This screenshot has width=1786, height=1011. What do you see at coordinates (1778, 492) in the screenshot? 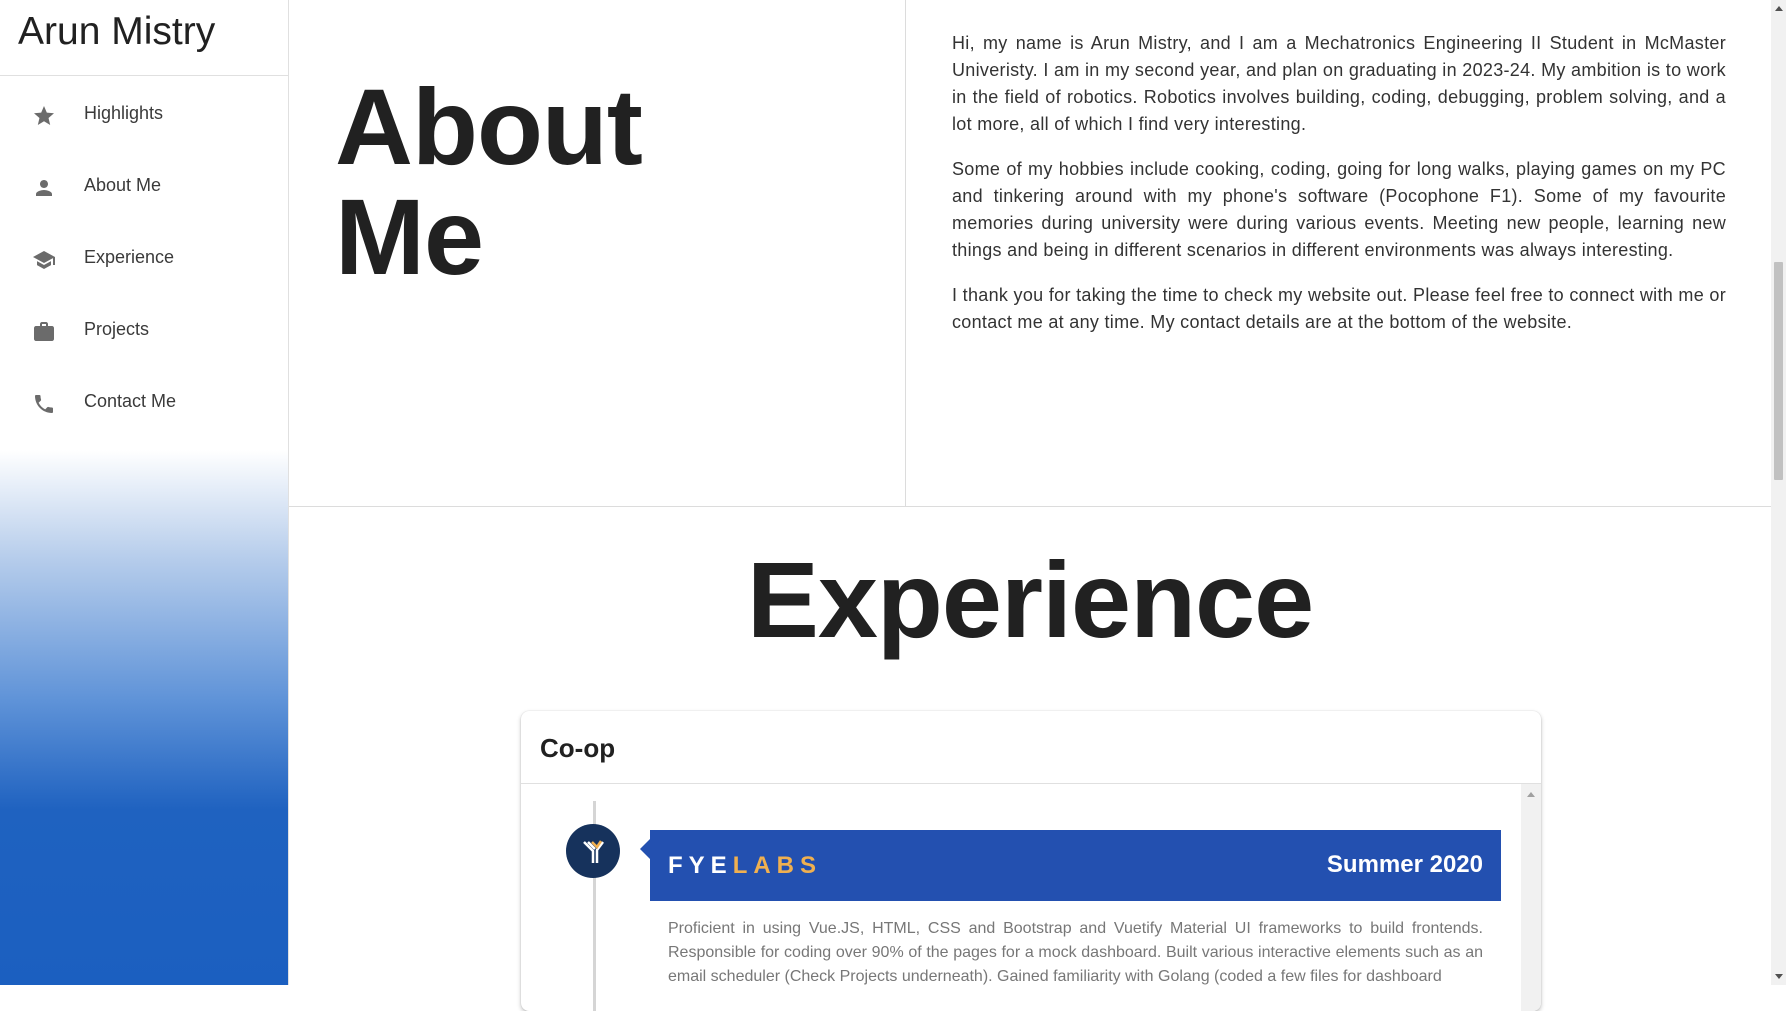
I see `page-scrollbar` at bounding box center [1778, 492].